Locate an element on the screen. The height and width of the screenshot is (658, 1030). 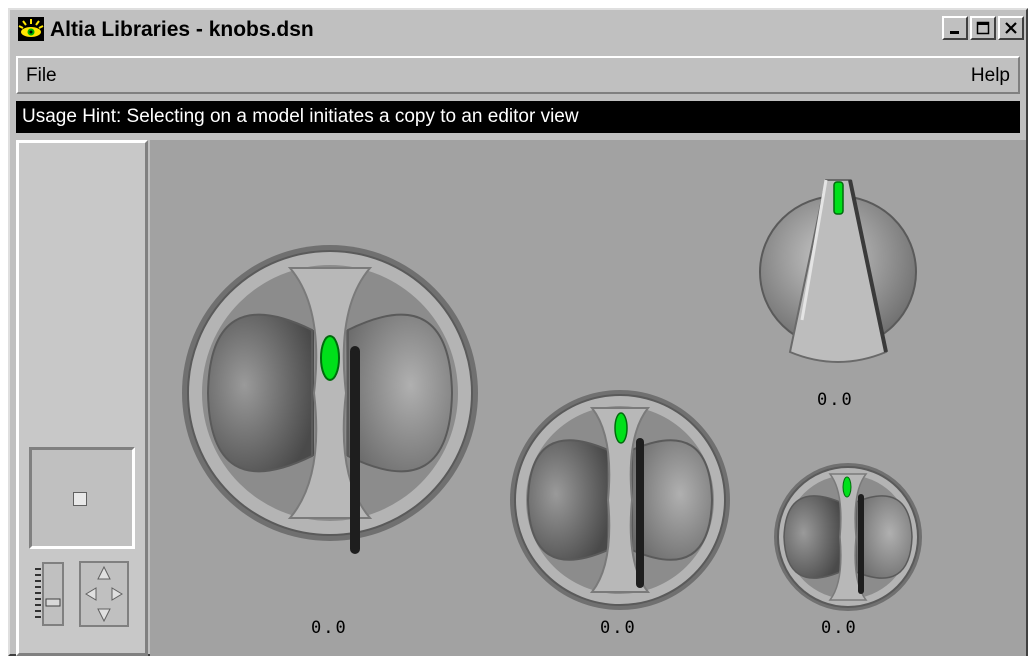
title-bar: Altia Libraries - knobs.dsn is located at coordinates (518, 29).